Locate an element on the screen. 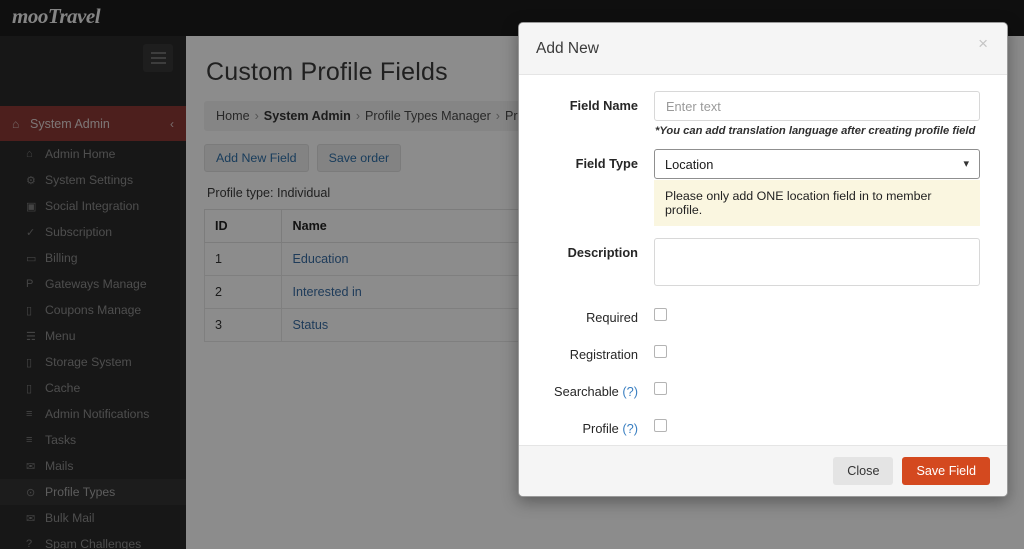  description-textarea is located at coordinates (817, 262).